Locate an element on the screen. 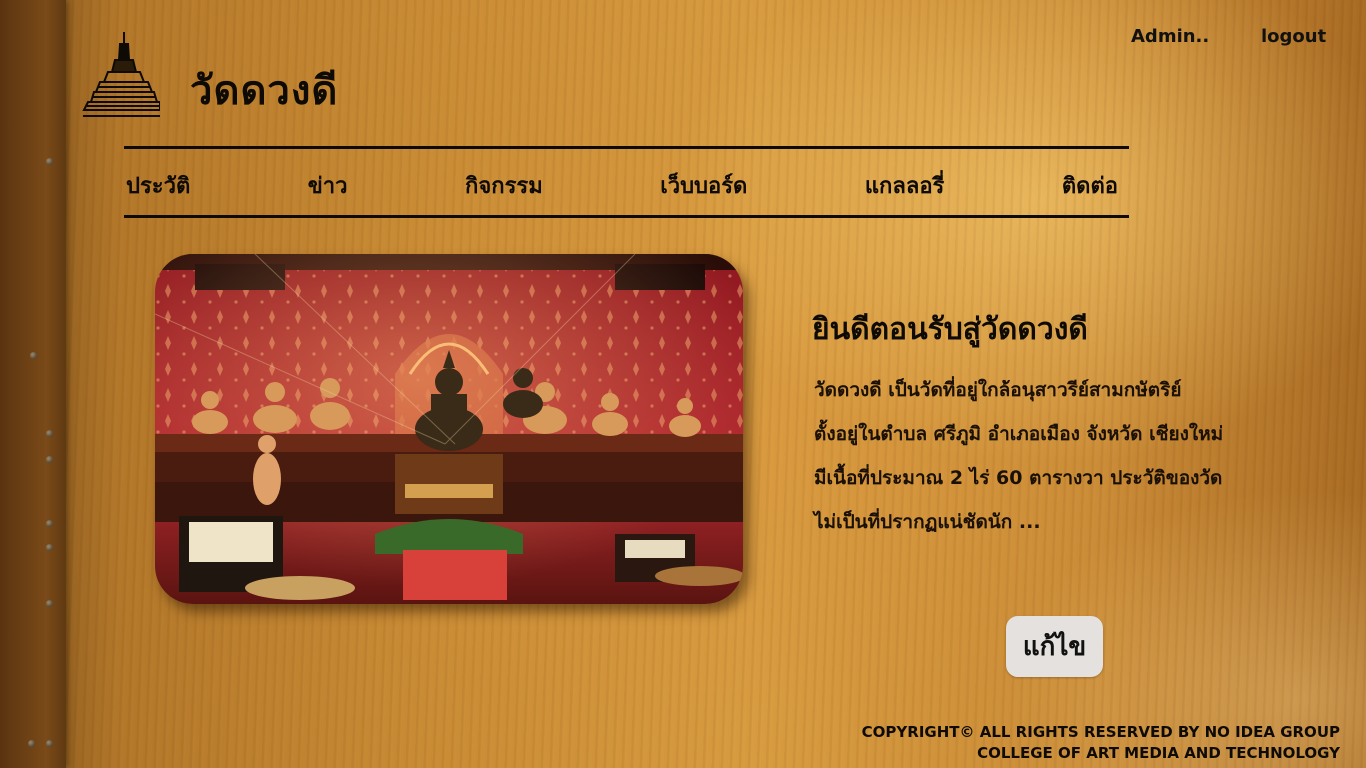  site-title: วัดดวงดี is located at coordinates (264, 91).